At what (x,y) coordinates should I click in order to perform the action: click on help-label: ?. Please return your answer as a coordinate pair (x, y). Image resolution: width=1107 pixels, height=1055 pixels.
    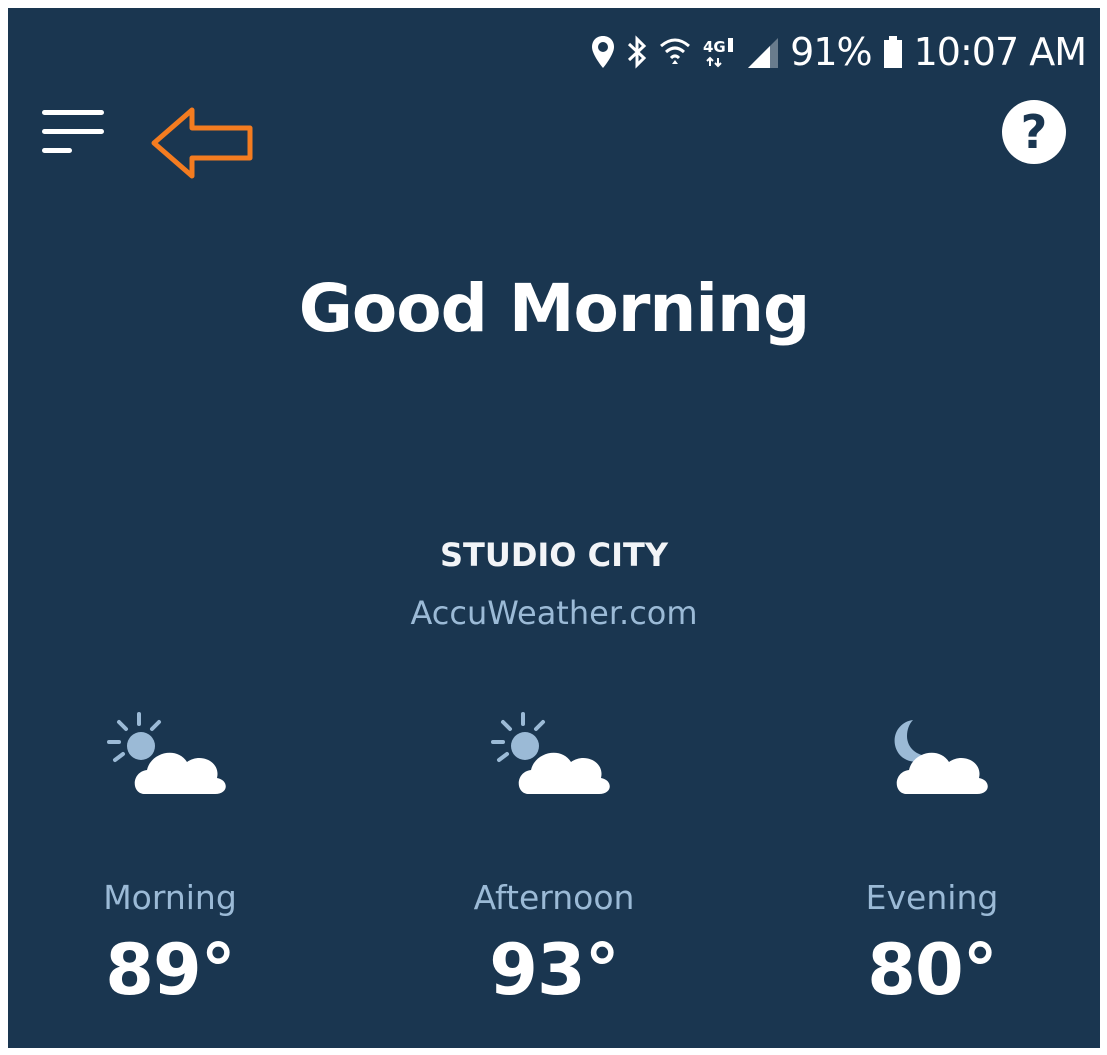
    Looking at the image, I should click on (1034, 132).